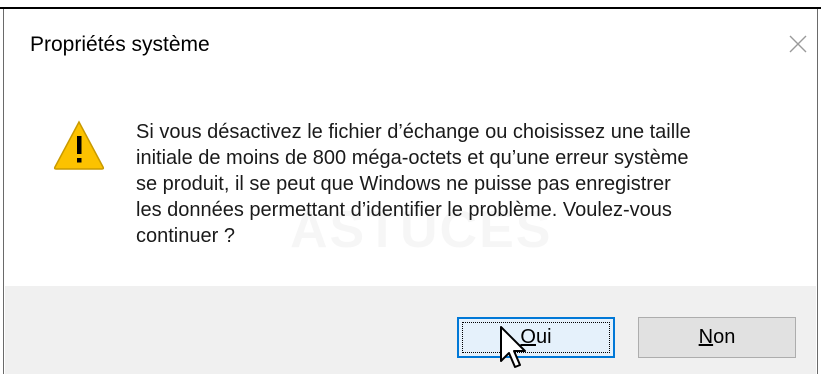  I want to click on warning-icon, so click(79, 145).